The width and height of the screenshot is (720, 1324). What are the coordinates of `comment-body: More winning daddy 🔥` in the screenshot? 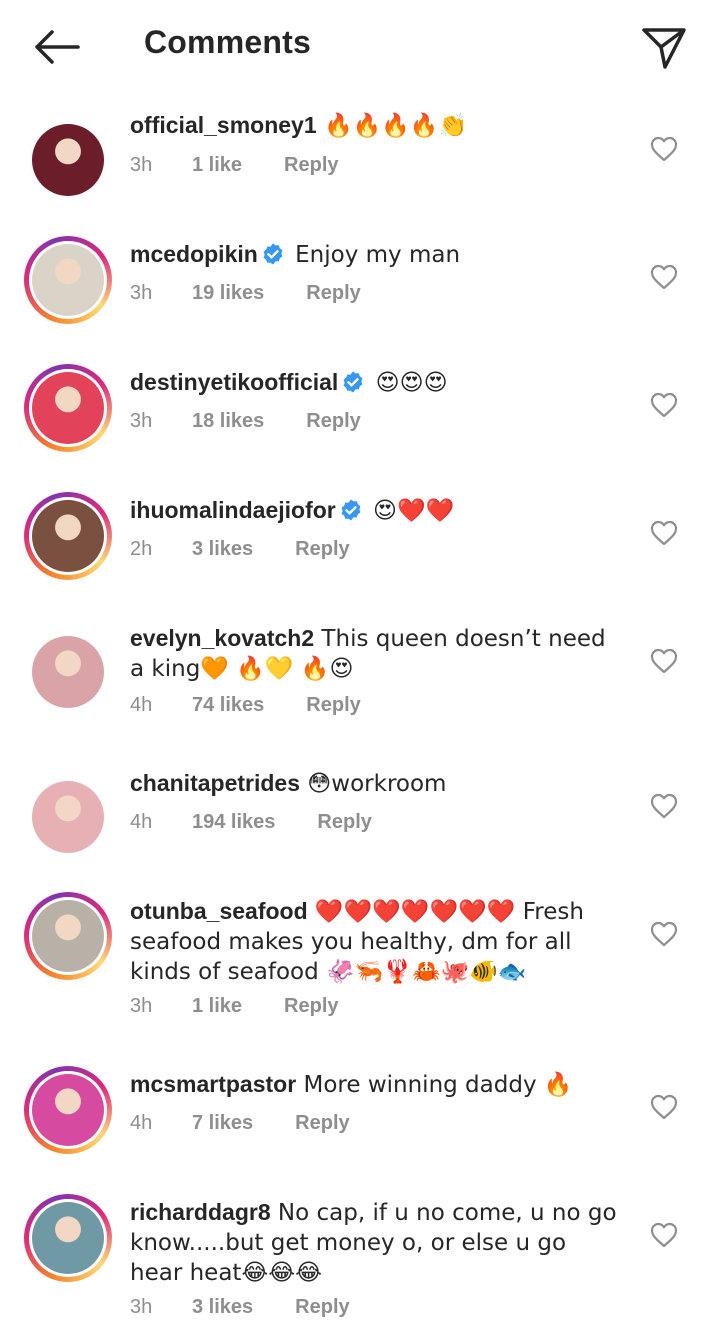 It's located at (434, 1085).